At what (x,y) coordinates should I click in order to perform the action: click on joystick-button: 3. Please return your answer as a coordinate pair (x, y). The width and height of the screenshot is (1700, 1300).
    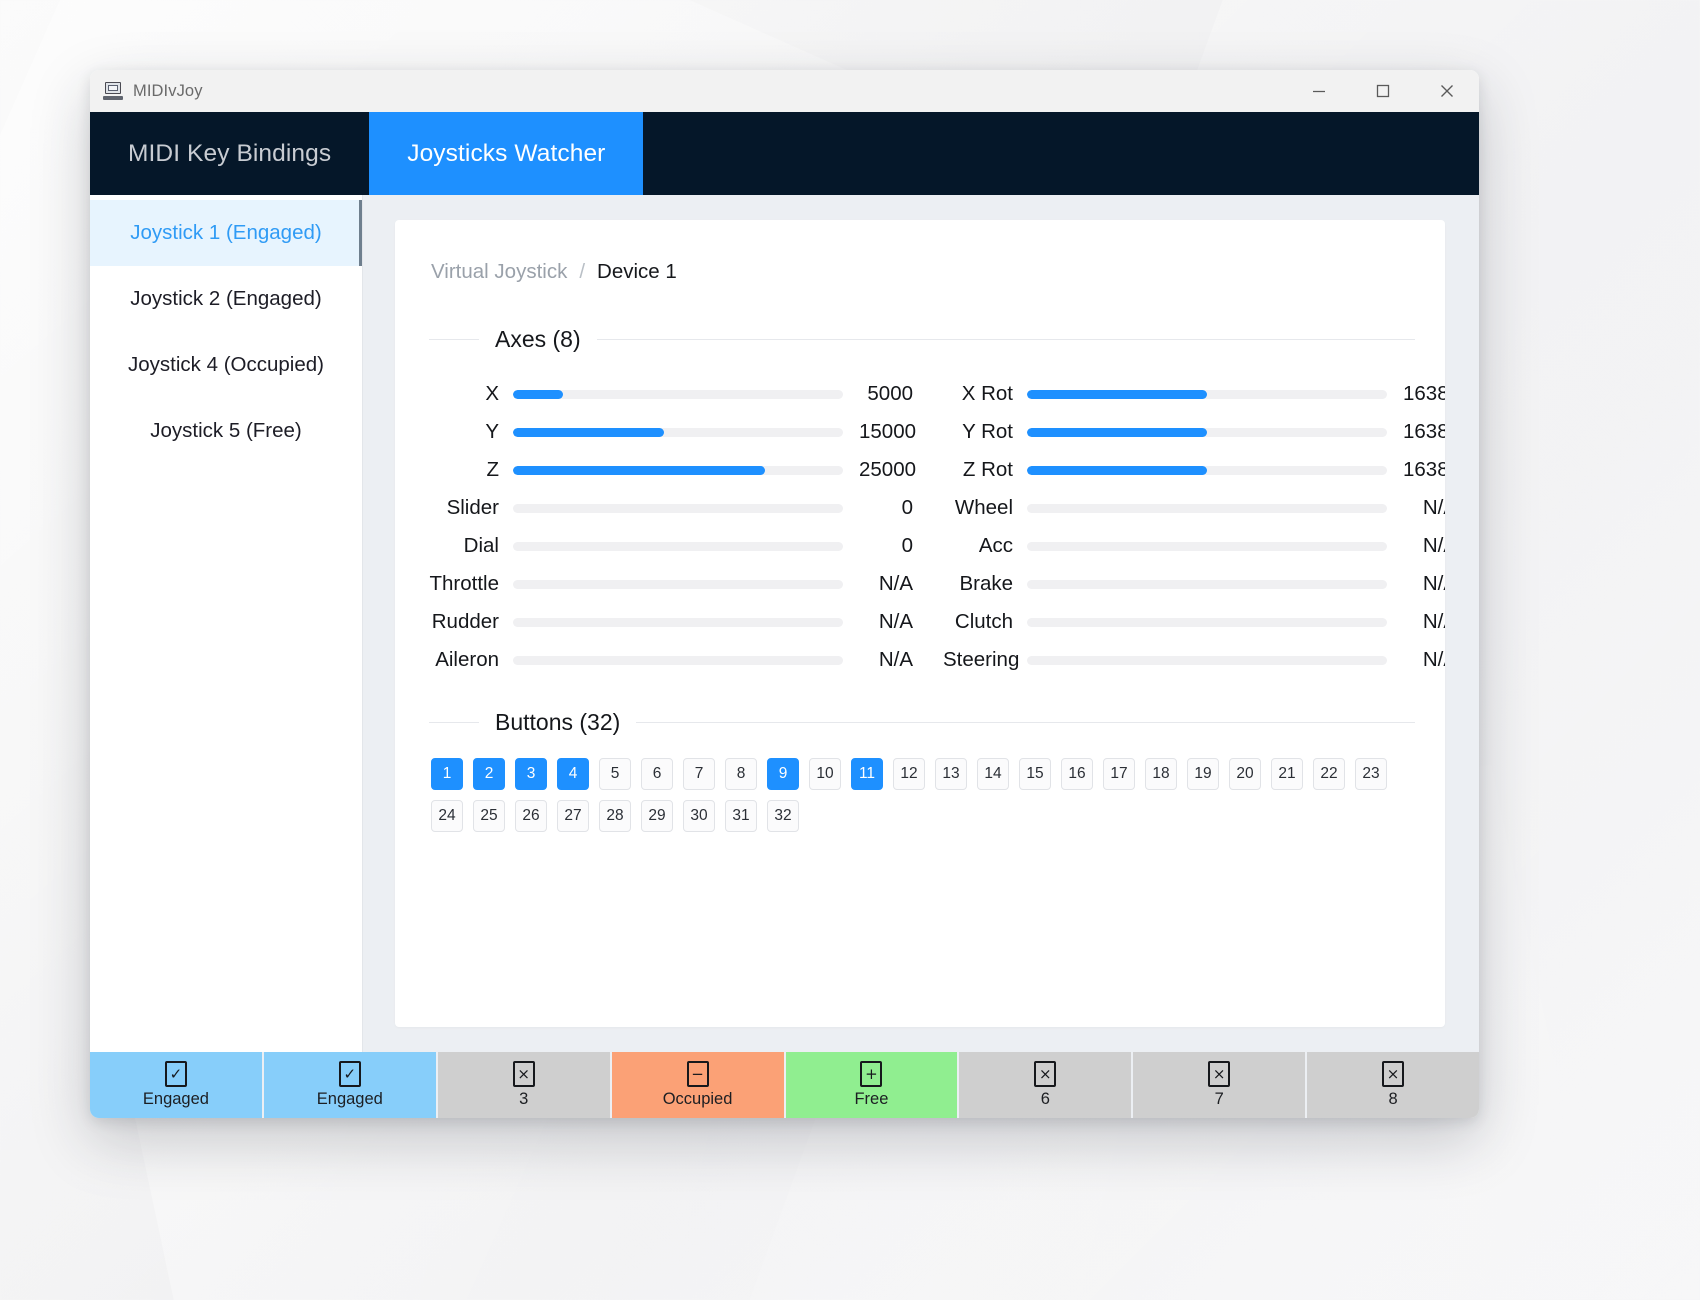
    Looking at the image, I should click on (531, 774).